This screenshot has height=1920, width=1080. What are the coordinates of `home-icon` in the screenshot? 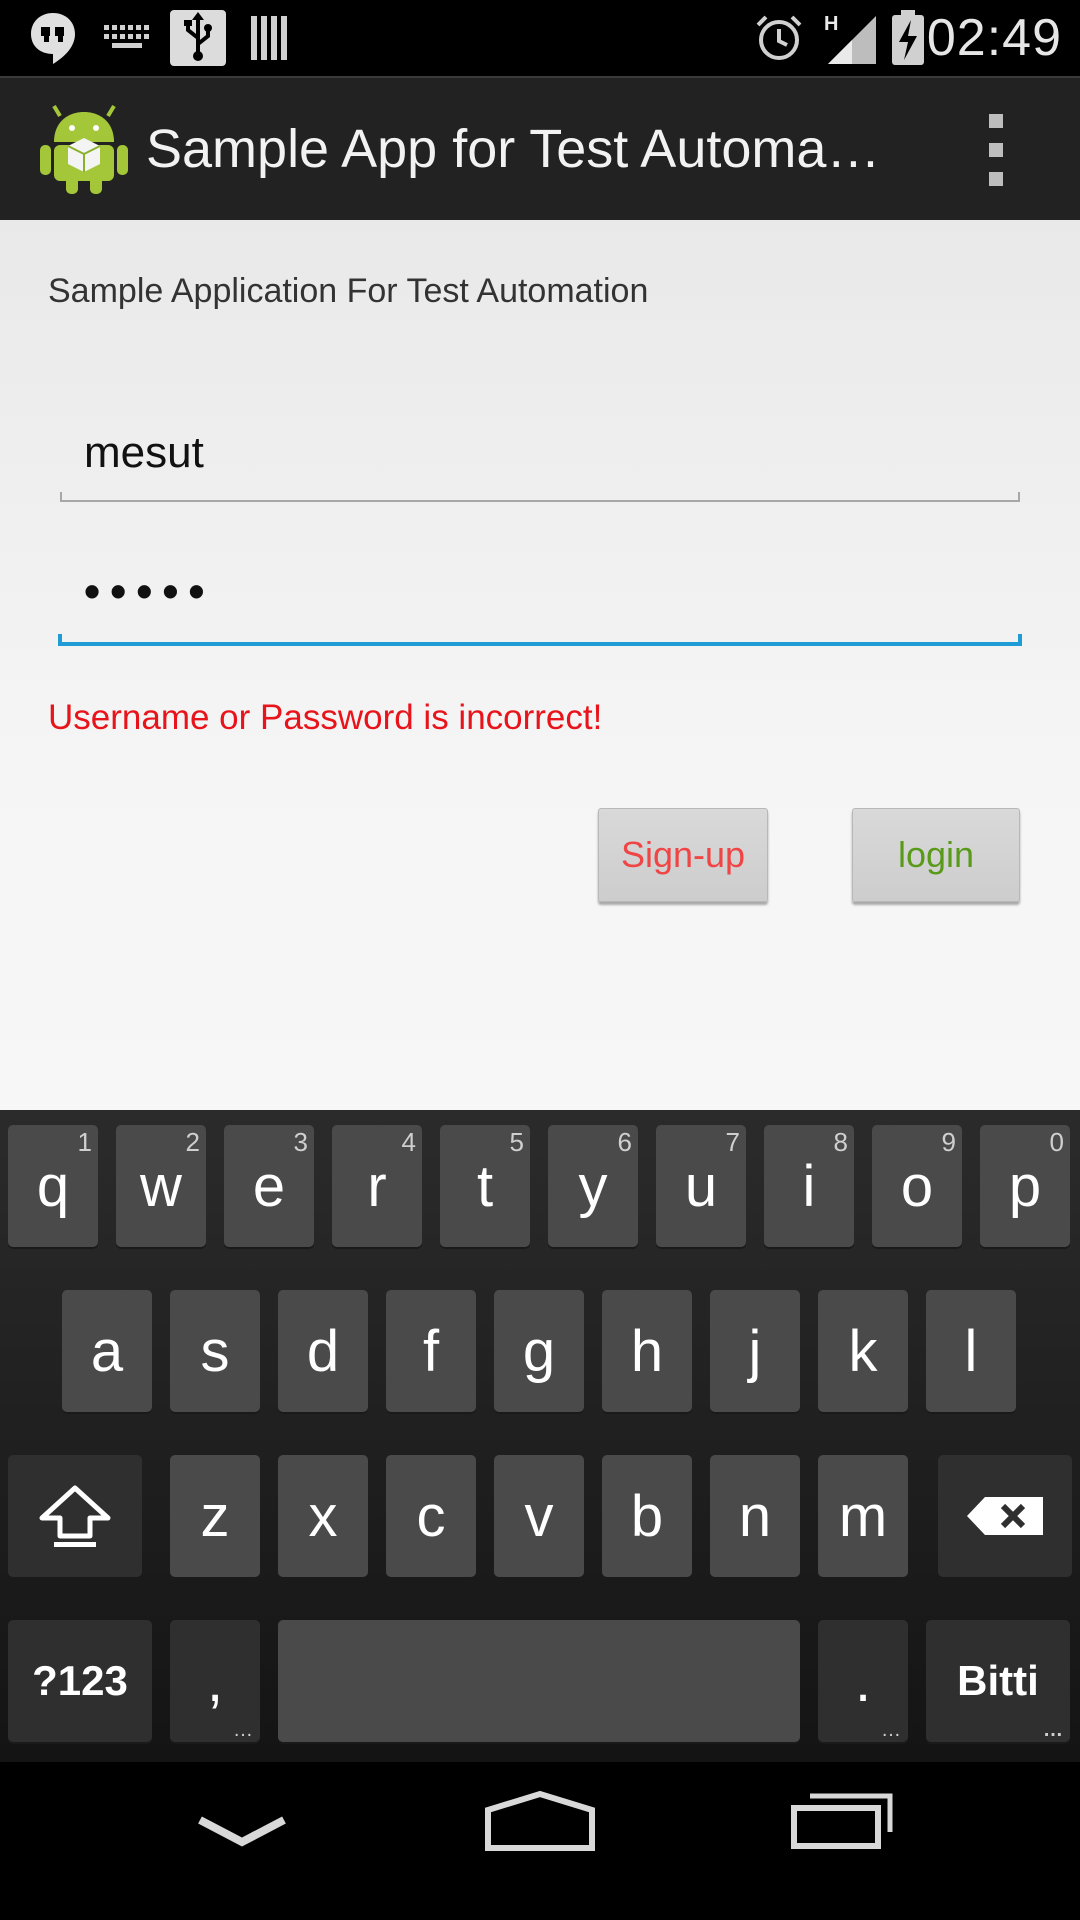 It's located at (540, 1824).